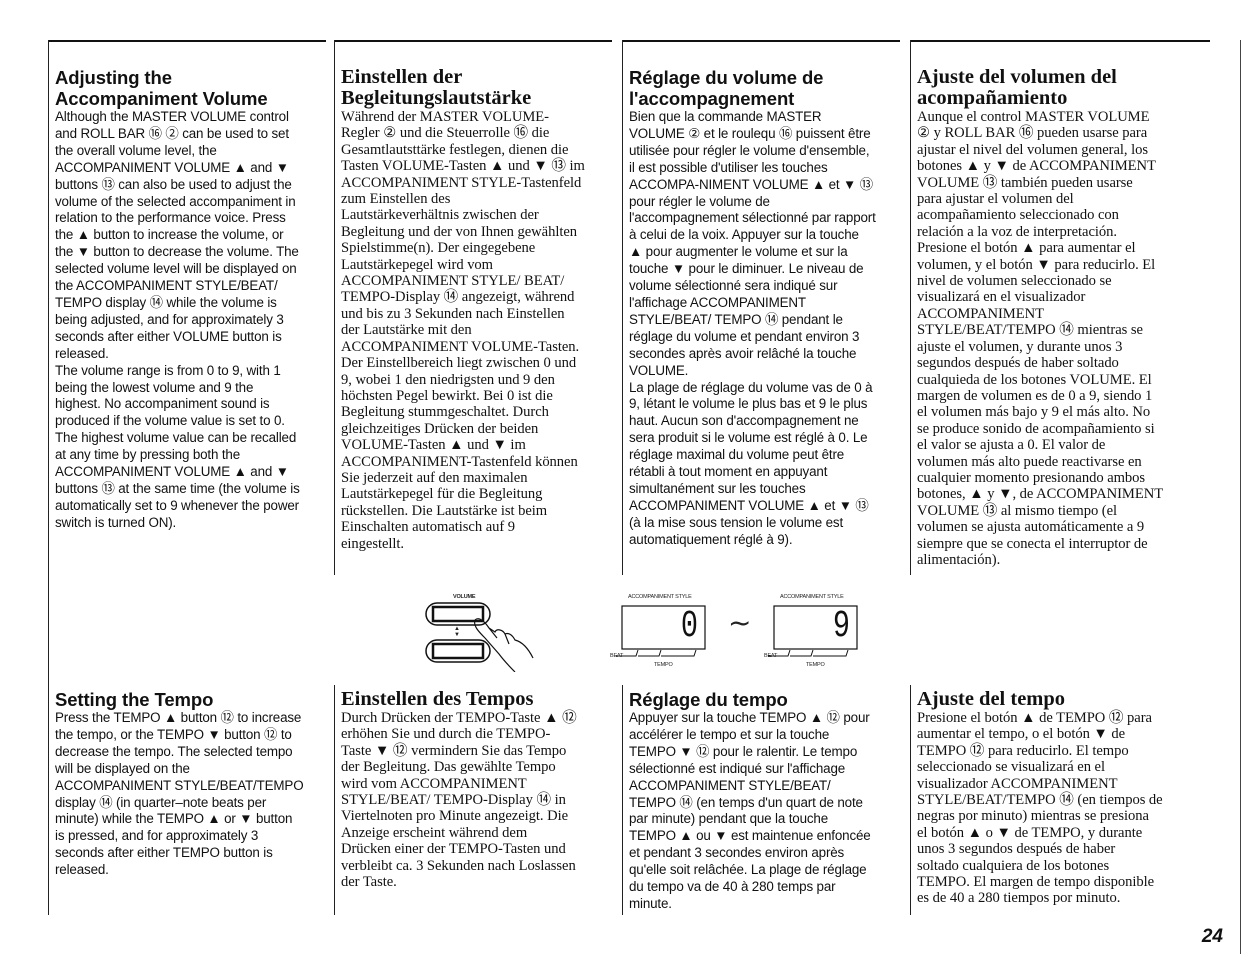 The height and width of the screenshot is (954, 1247). I want to click on volume-buttons-drawing, so click(479, 637).